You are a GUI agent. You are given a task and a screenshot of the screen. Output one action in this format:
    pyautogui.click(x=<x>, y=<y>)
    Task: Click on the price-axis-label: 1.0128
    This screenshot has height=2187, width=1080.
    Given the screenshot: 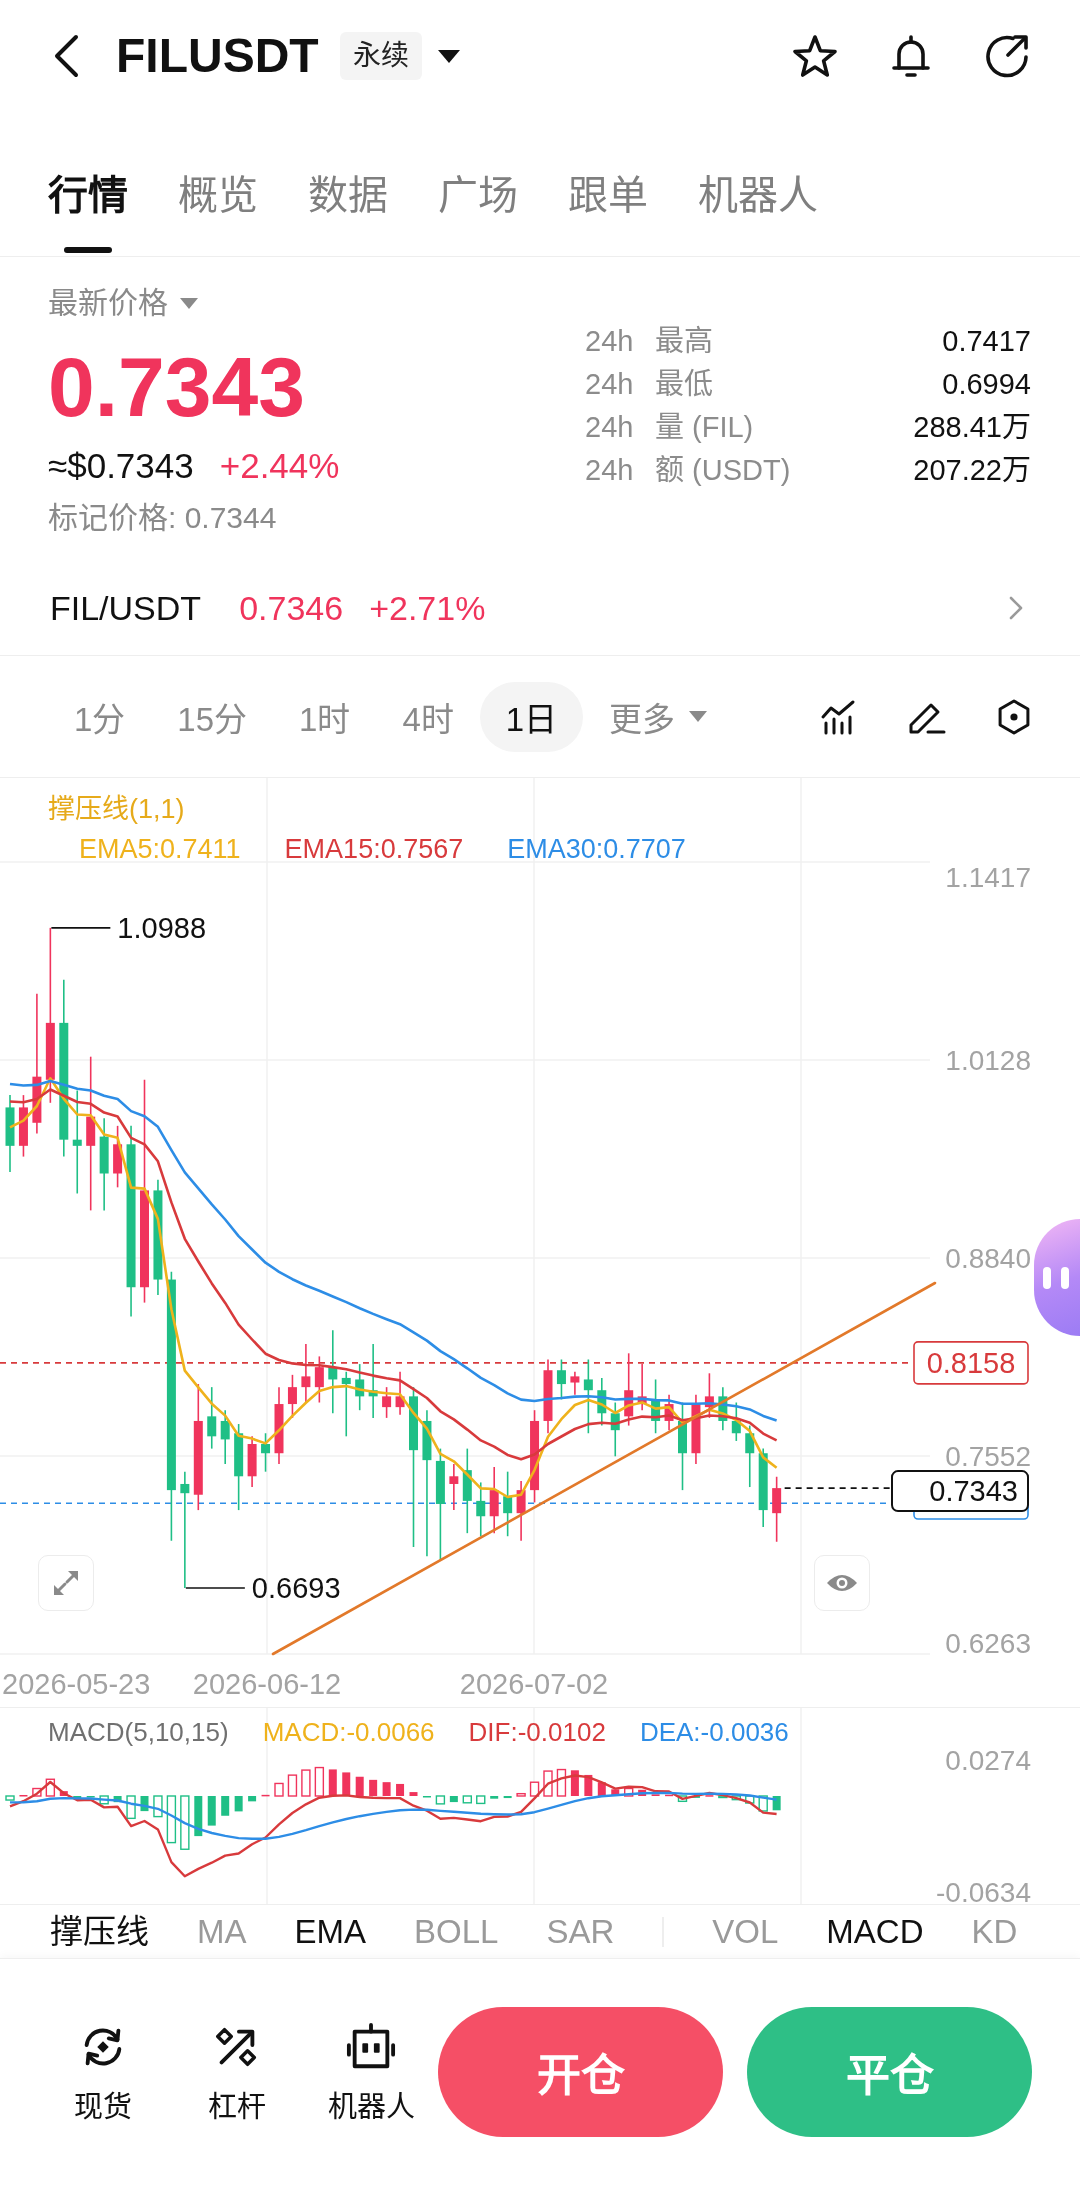 What is the action you would take?
    pyautogui.click(x=988, y=1060)
    